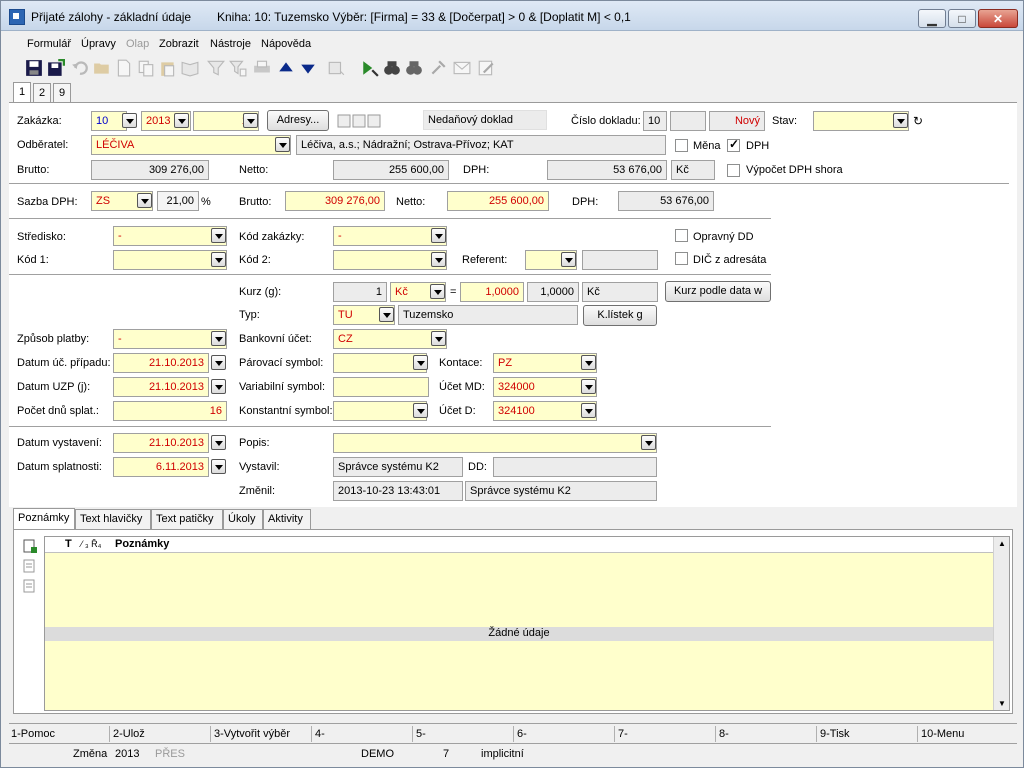 This screenshot has height=768, width=1024. I want to click on f4: 4-, so click(320, 734).